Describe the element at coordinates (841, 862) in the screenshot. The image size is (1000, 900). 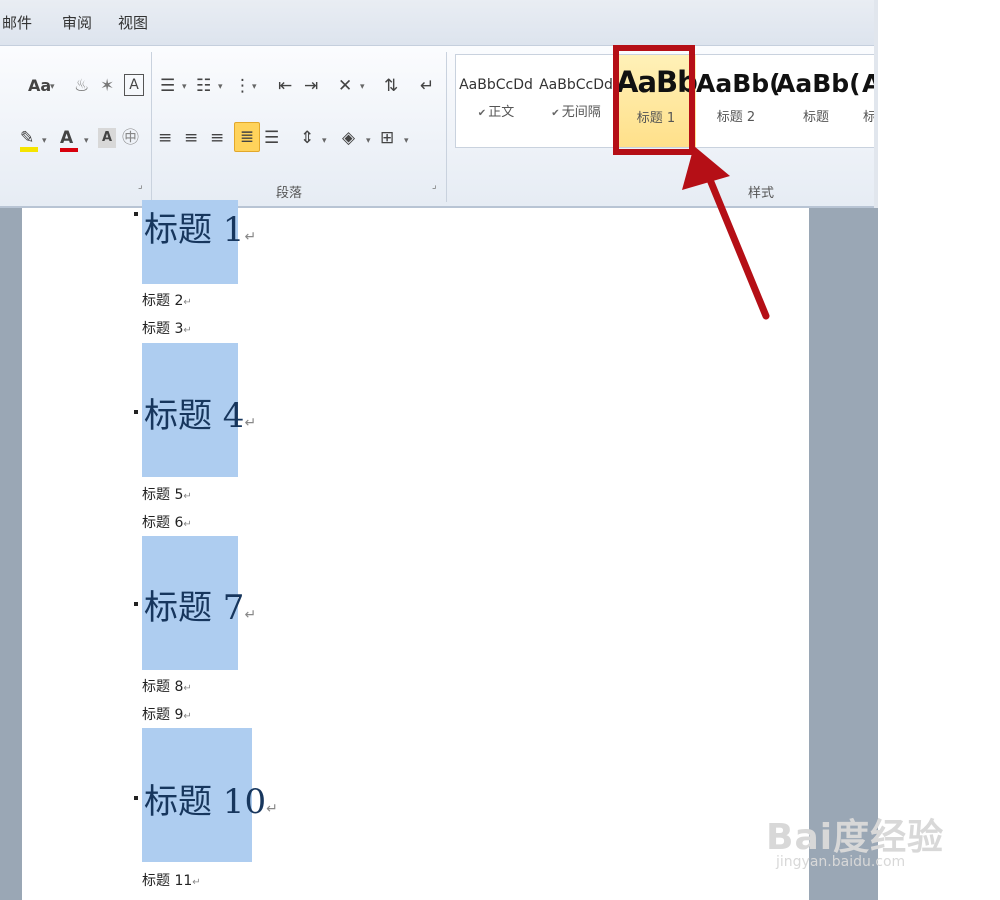
I see `watermark-url: jingyan.baidu.com` at that location.